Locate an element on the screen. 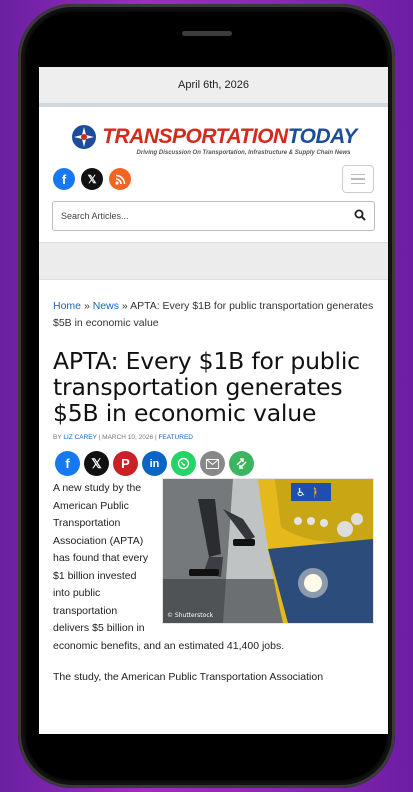 The image size is (413, 792). social-row: f 𝕏 is located at coordinates (213, 179).